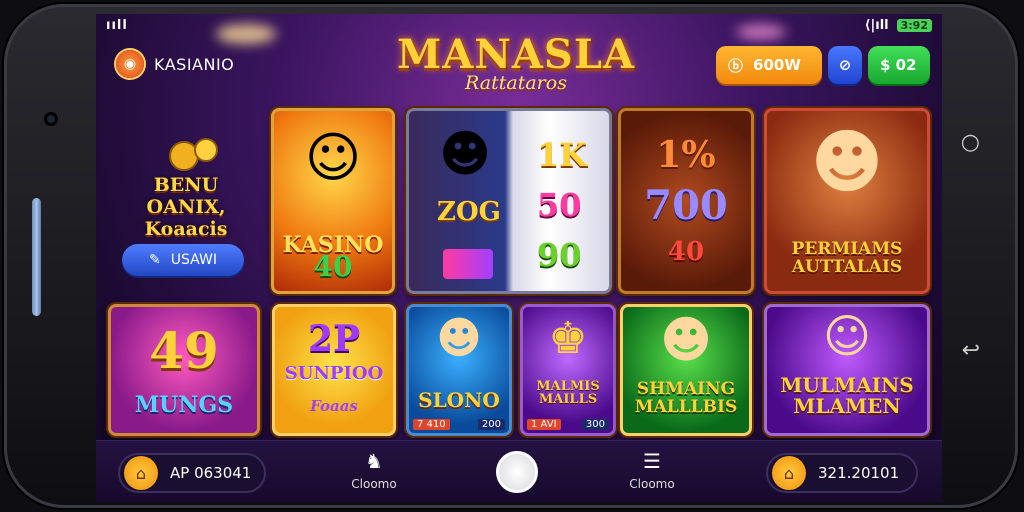 The height and width of the screenshot is (512, 1024). I want to click on game-tile-malmis: ♚ MALMIS MAILLS 1 AVI 300, so click(568, 370).